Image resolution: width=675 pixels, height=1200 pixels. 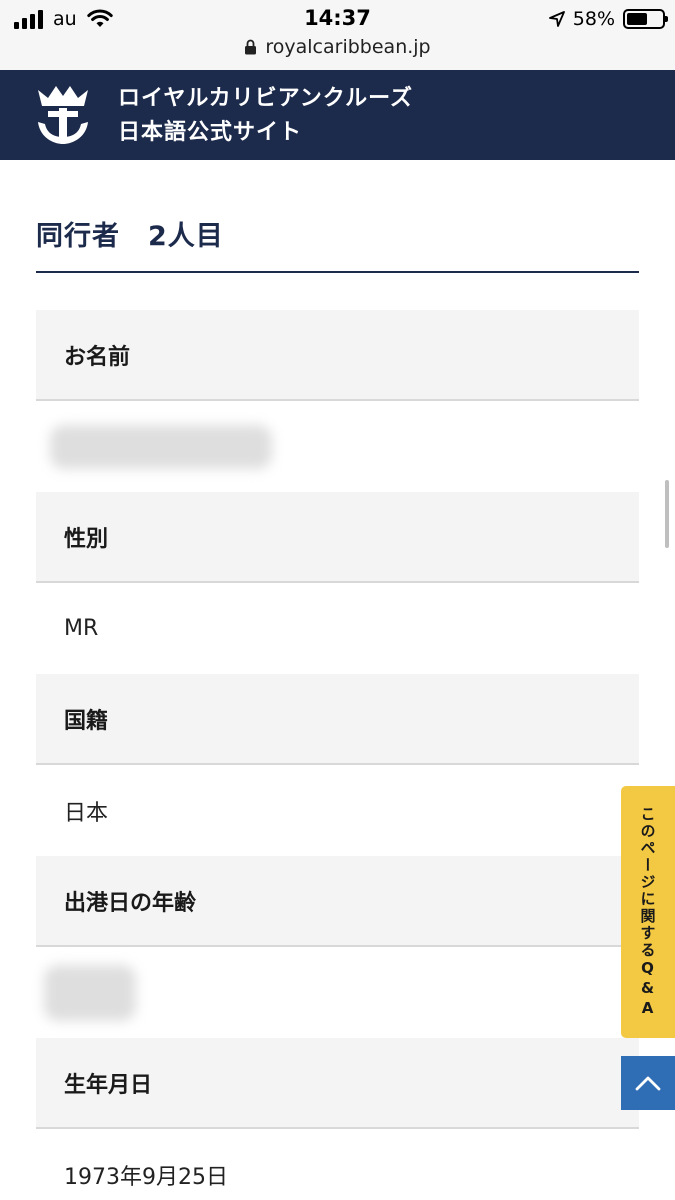 What do you see at coordinates (161, 446) in the screenshot?
I see `redacted-name` at bounding box center [161, 446].